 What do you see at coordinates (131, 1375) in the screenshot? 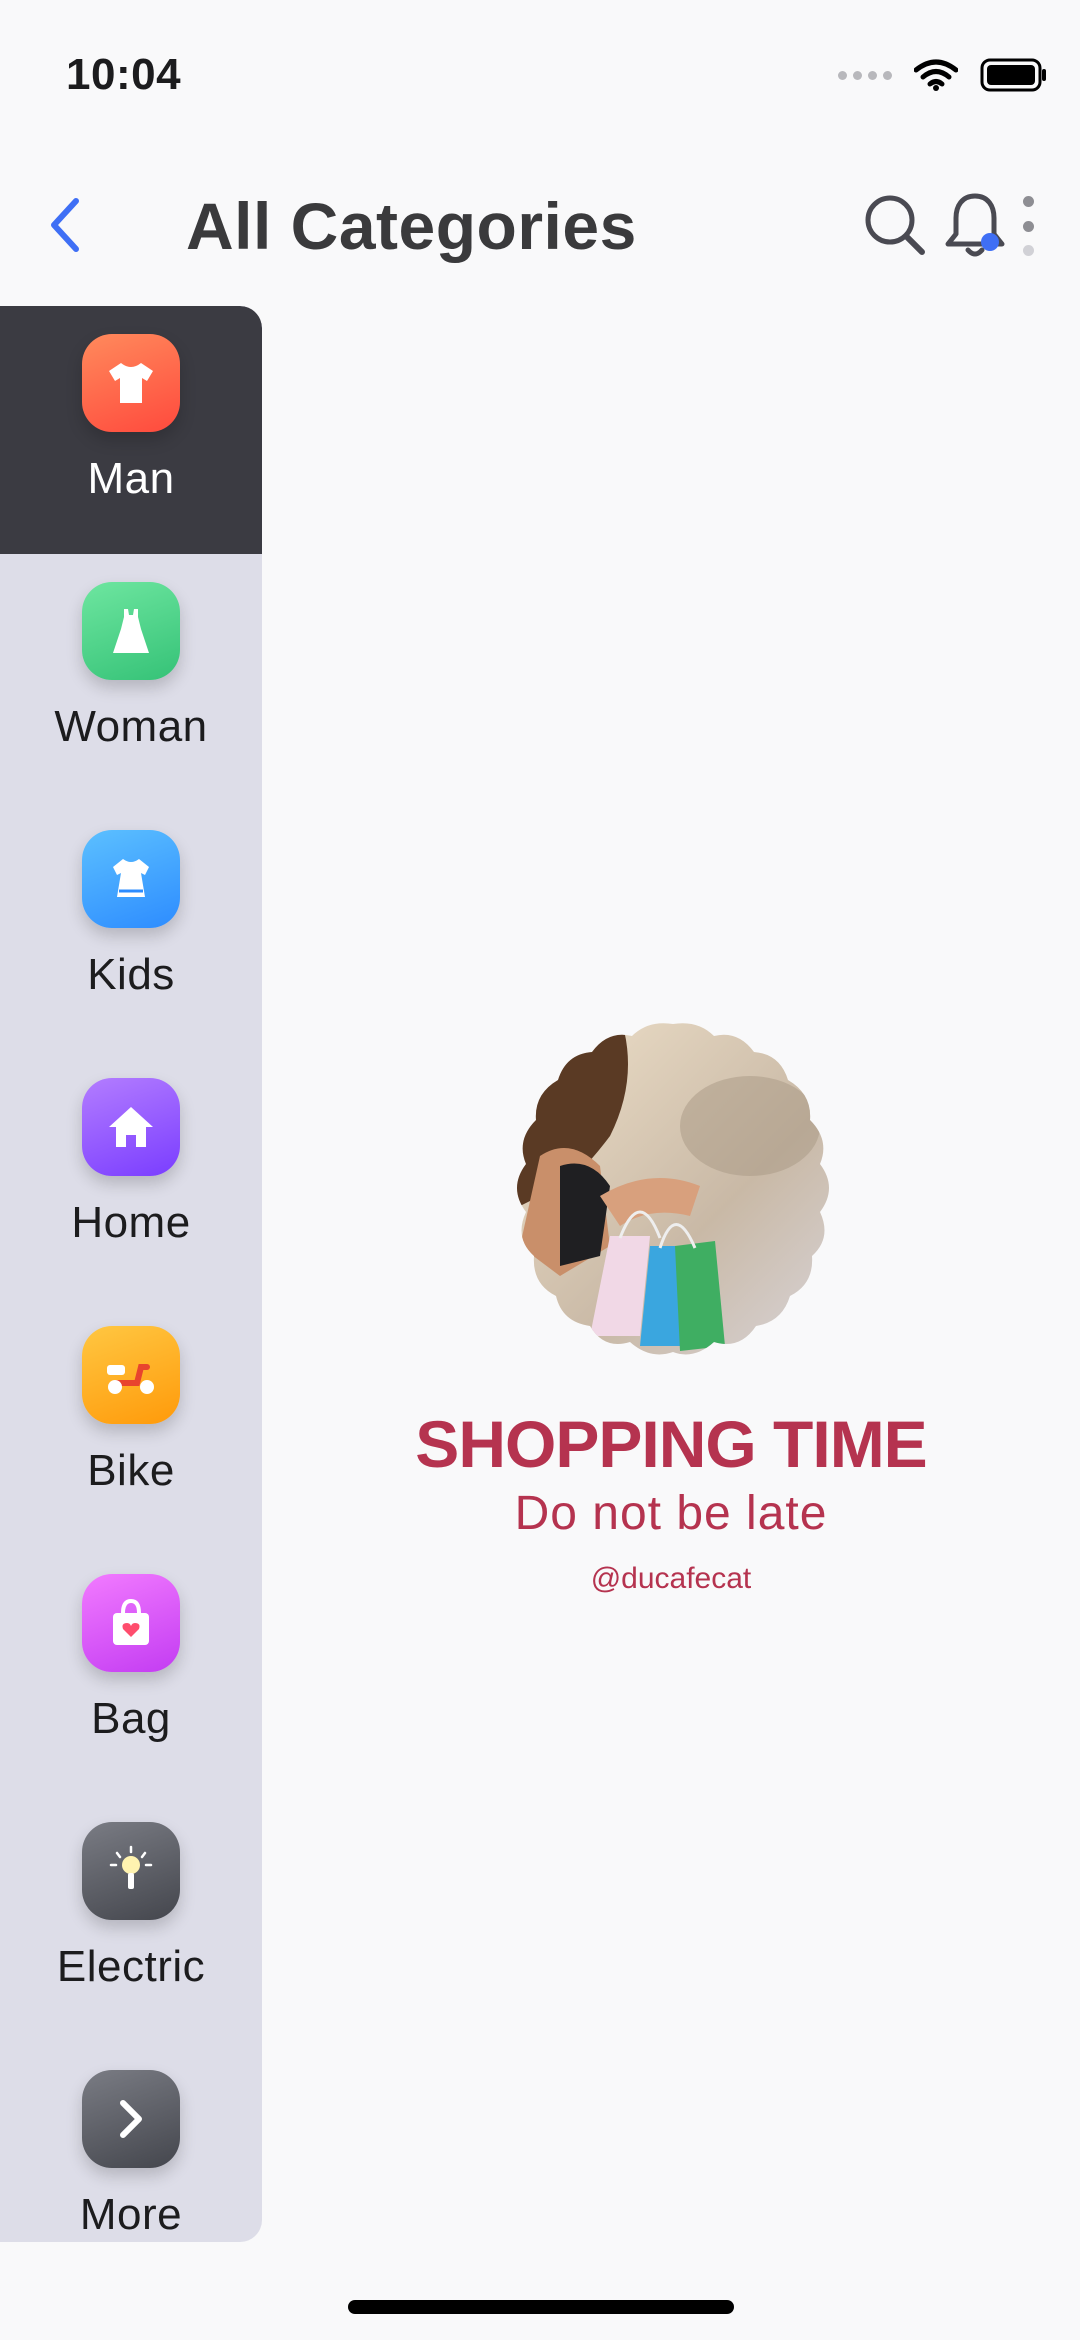
I see `scooter-icon` at bounding box center [131, 1375].